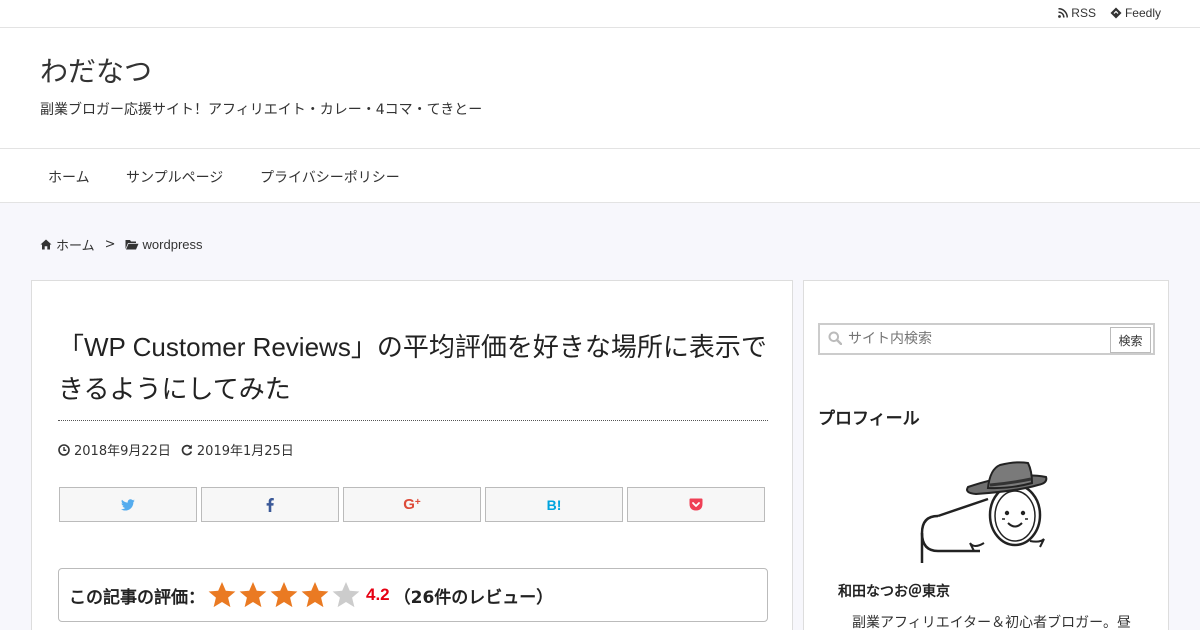  I want to click on facebook-icon, so click(270, 504).